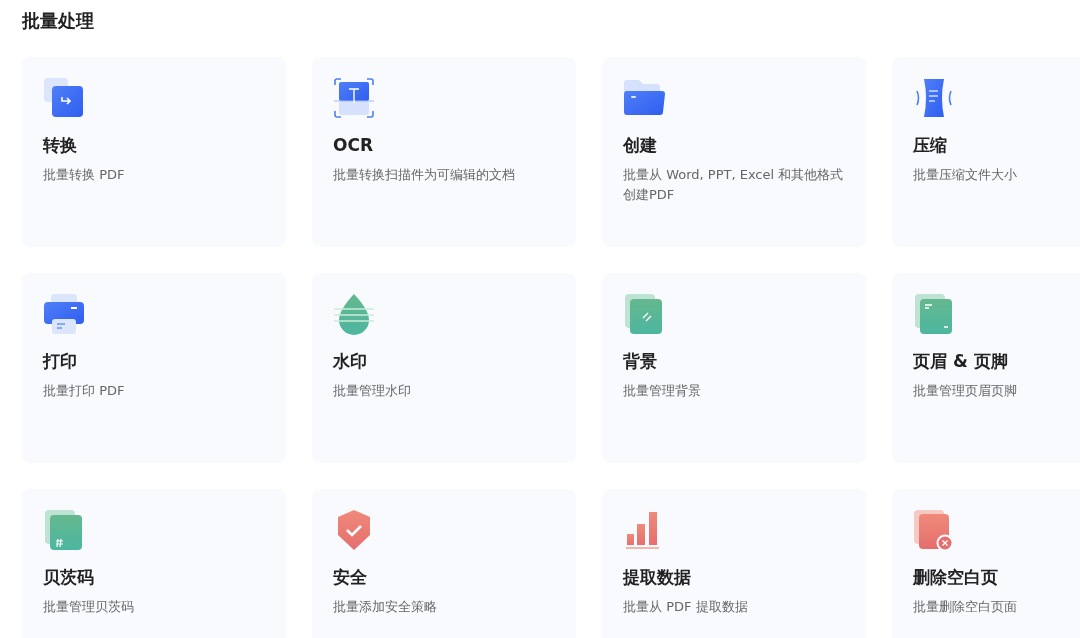 The width and height of the screenshot is (1080, 638). What do you see at coordinates (84, 175) in the screenshot?
I see `tool-description: 批量转换 PDF` at bounding box center [84, 175].